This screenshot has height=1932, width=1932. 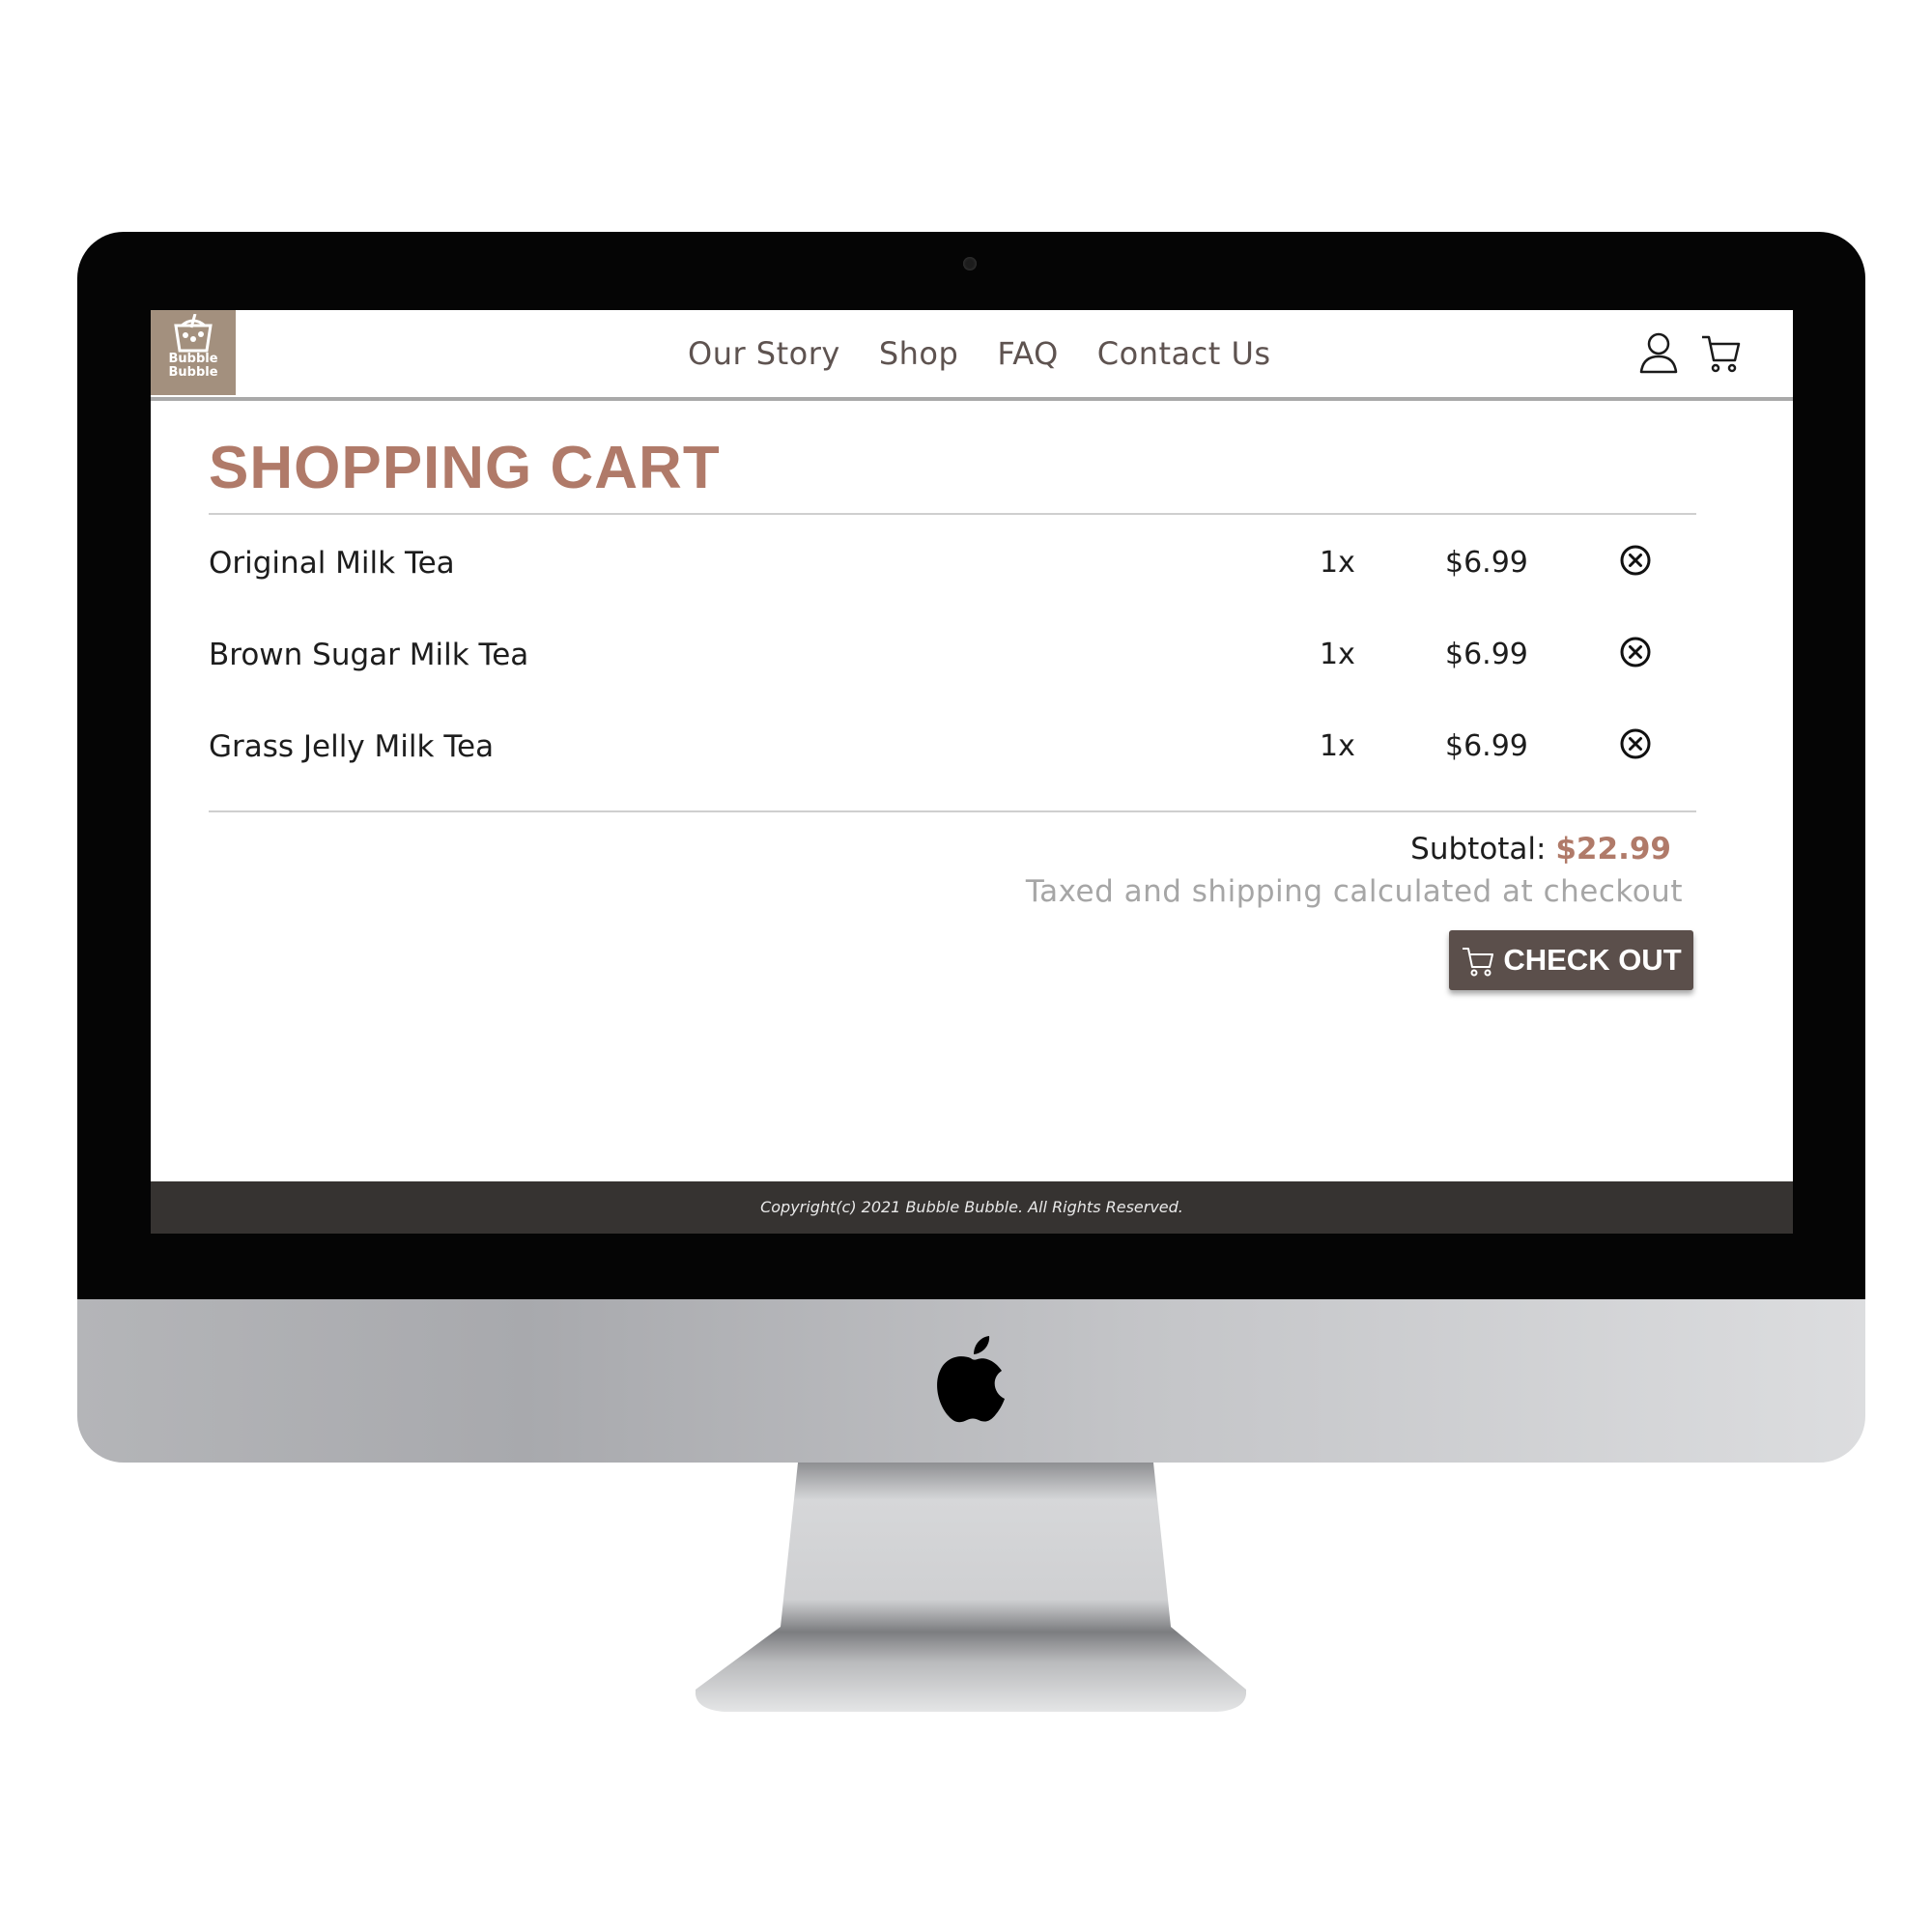 I want to click on subtotal: Subtotal: $22.99, so click(x=1540, y=849).